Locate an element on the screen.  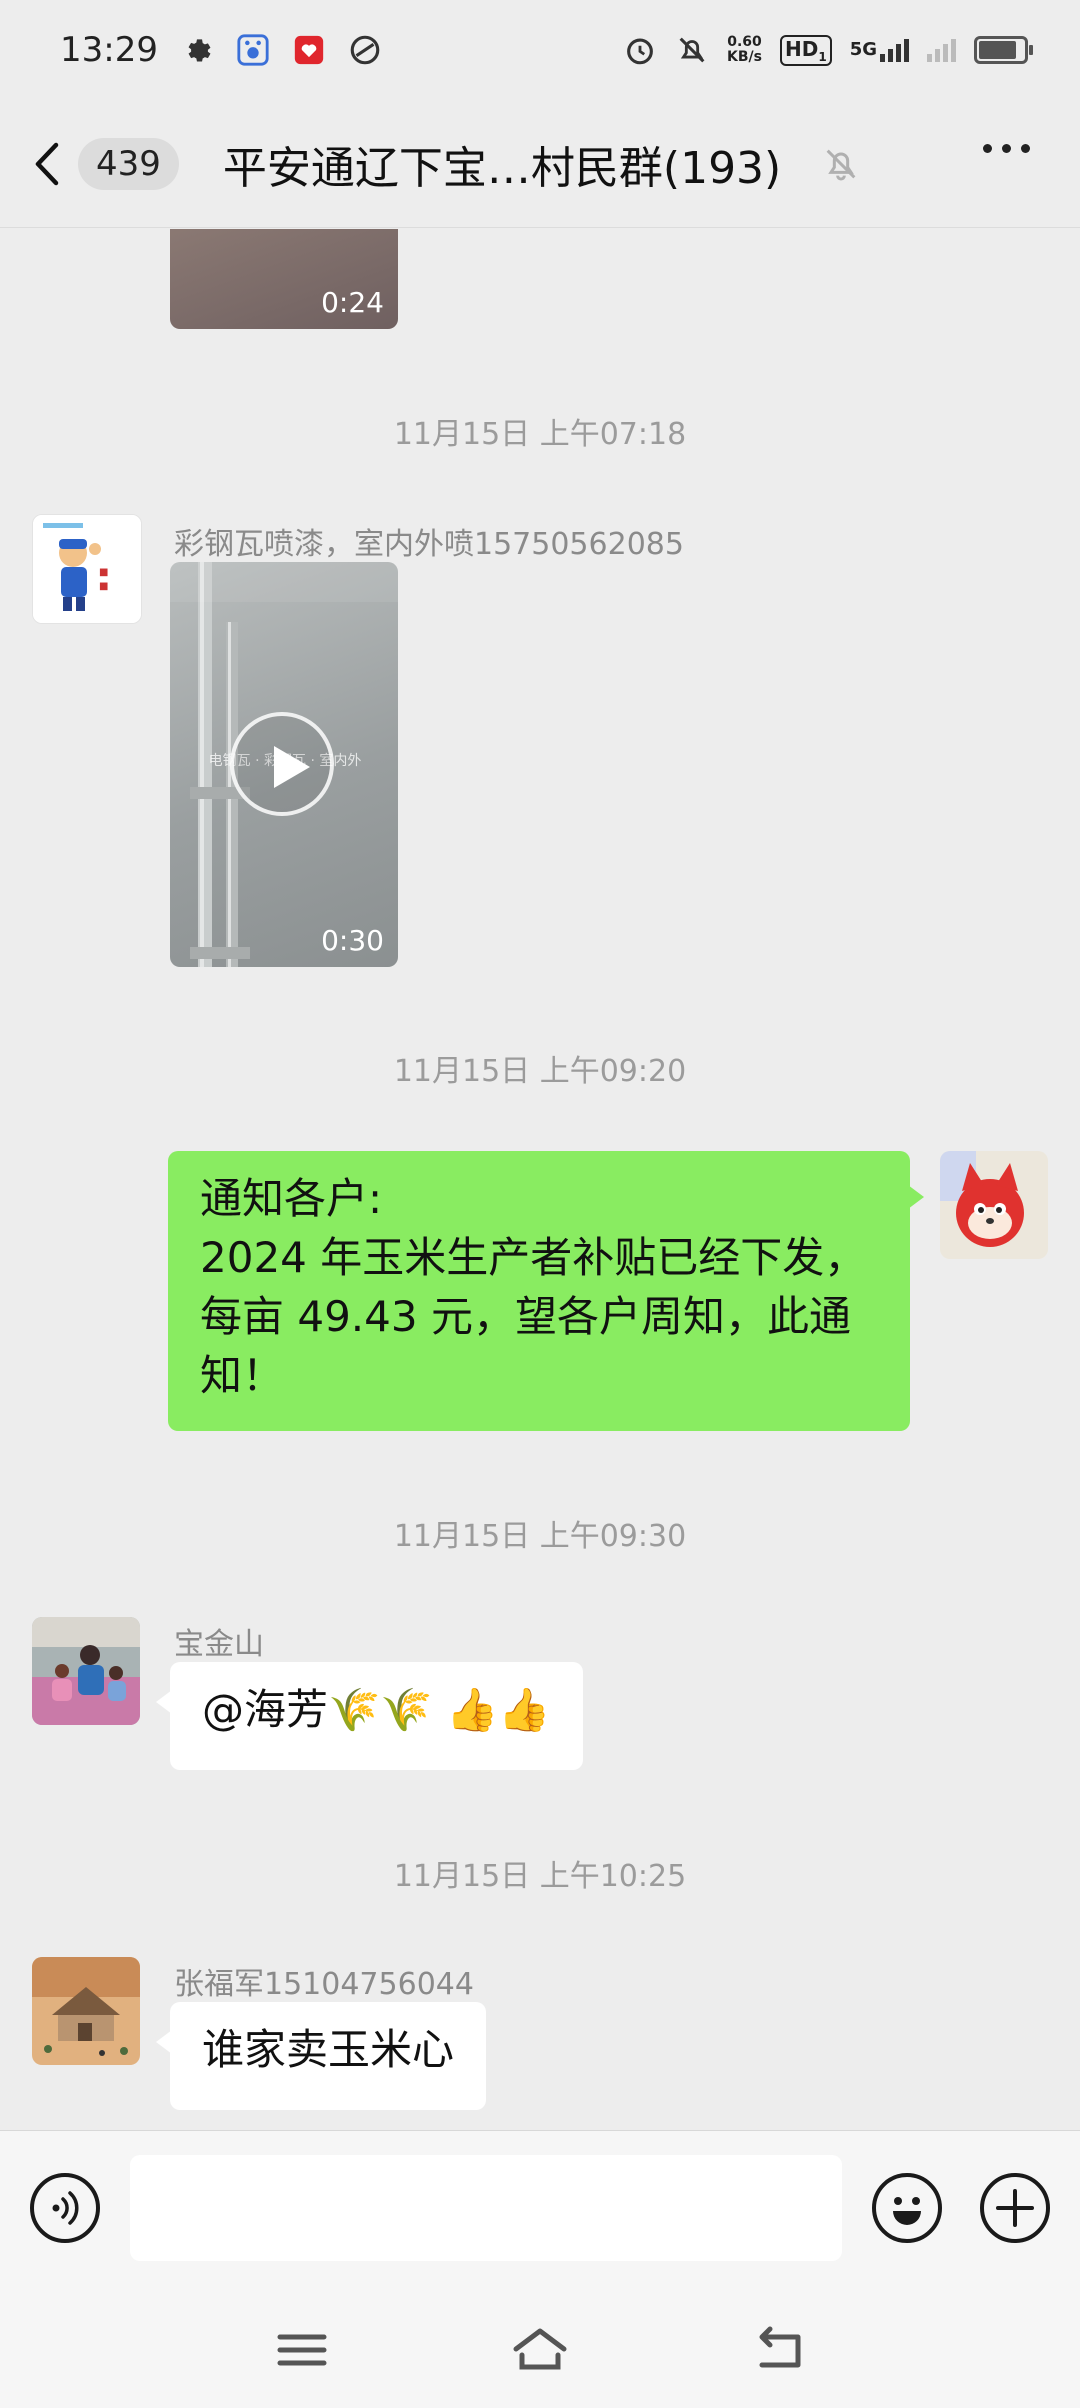
muted-bell-icon is located at coordinates (841, 164).